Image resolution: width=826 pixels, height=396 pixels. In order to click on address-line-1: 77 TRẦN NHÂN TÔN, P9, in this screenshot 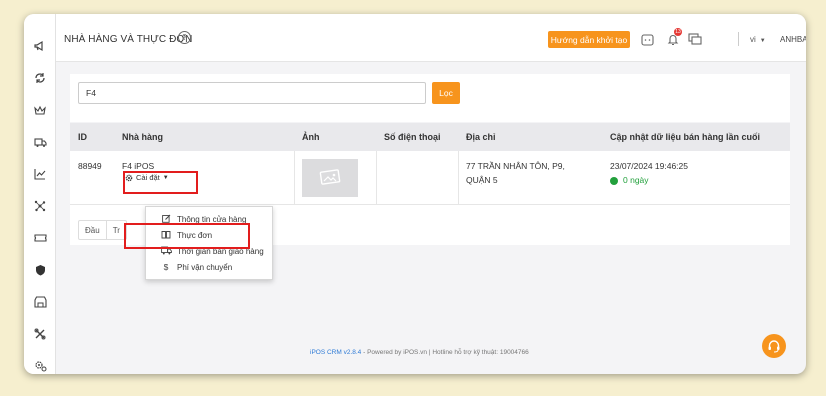, I will do `click(515, 166)`.